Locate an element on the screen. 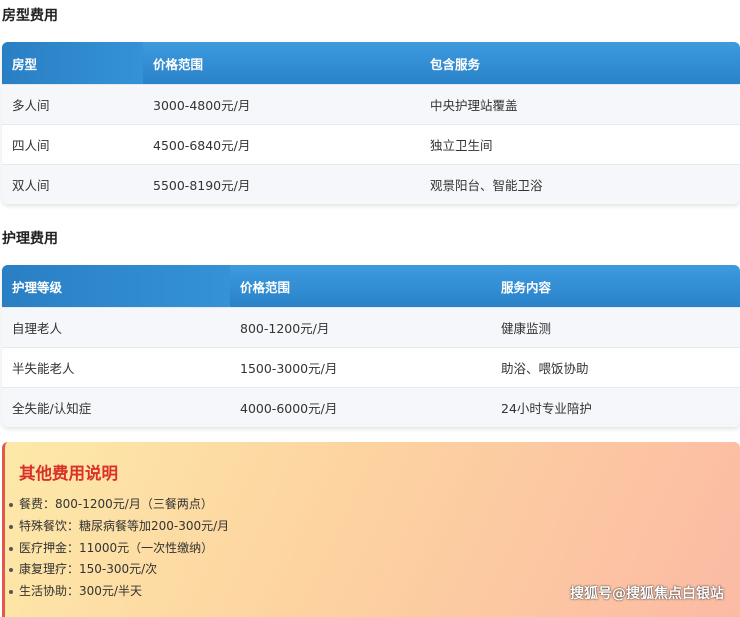 The image size is (740, 617). care-level-cell: 半失能老人 is located at coordinates (43, 368).